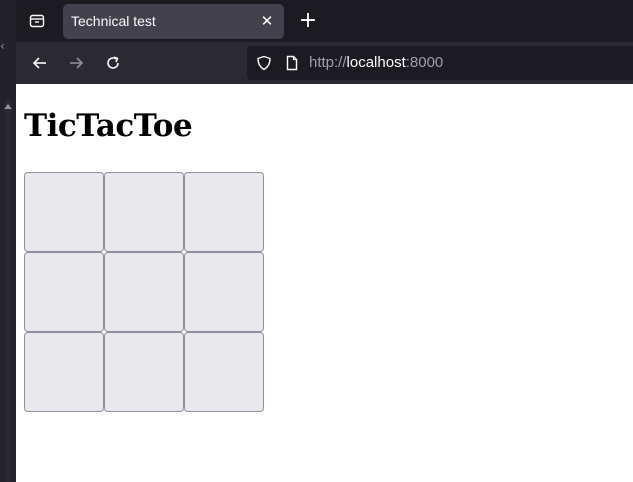 Image resolution: width=633 pixels, height=482 pixels. What do you see at coordinates (108, 126) in the screenshot?
I see `page-title: TicTacToe` at bounding box center [108, 126].